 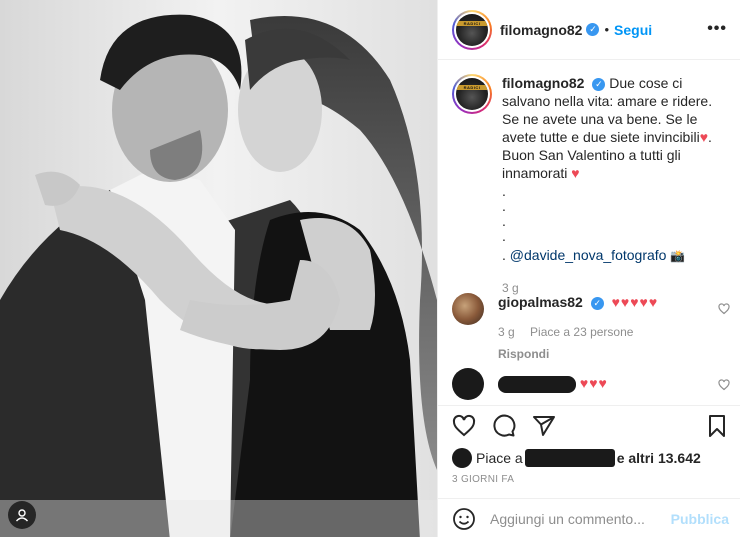 What do you see at coordinates (499, 458) in the screenshot?
I see `likes-prefix: Piace a` at bounding box center [499, 458].